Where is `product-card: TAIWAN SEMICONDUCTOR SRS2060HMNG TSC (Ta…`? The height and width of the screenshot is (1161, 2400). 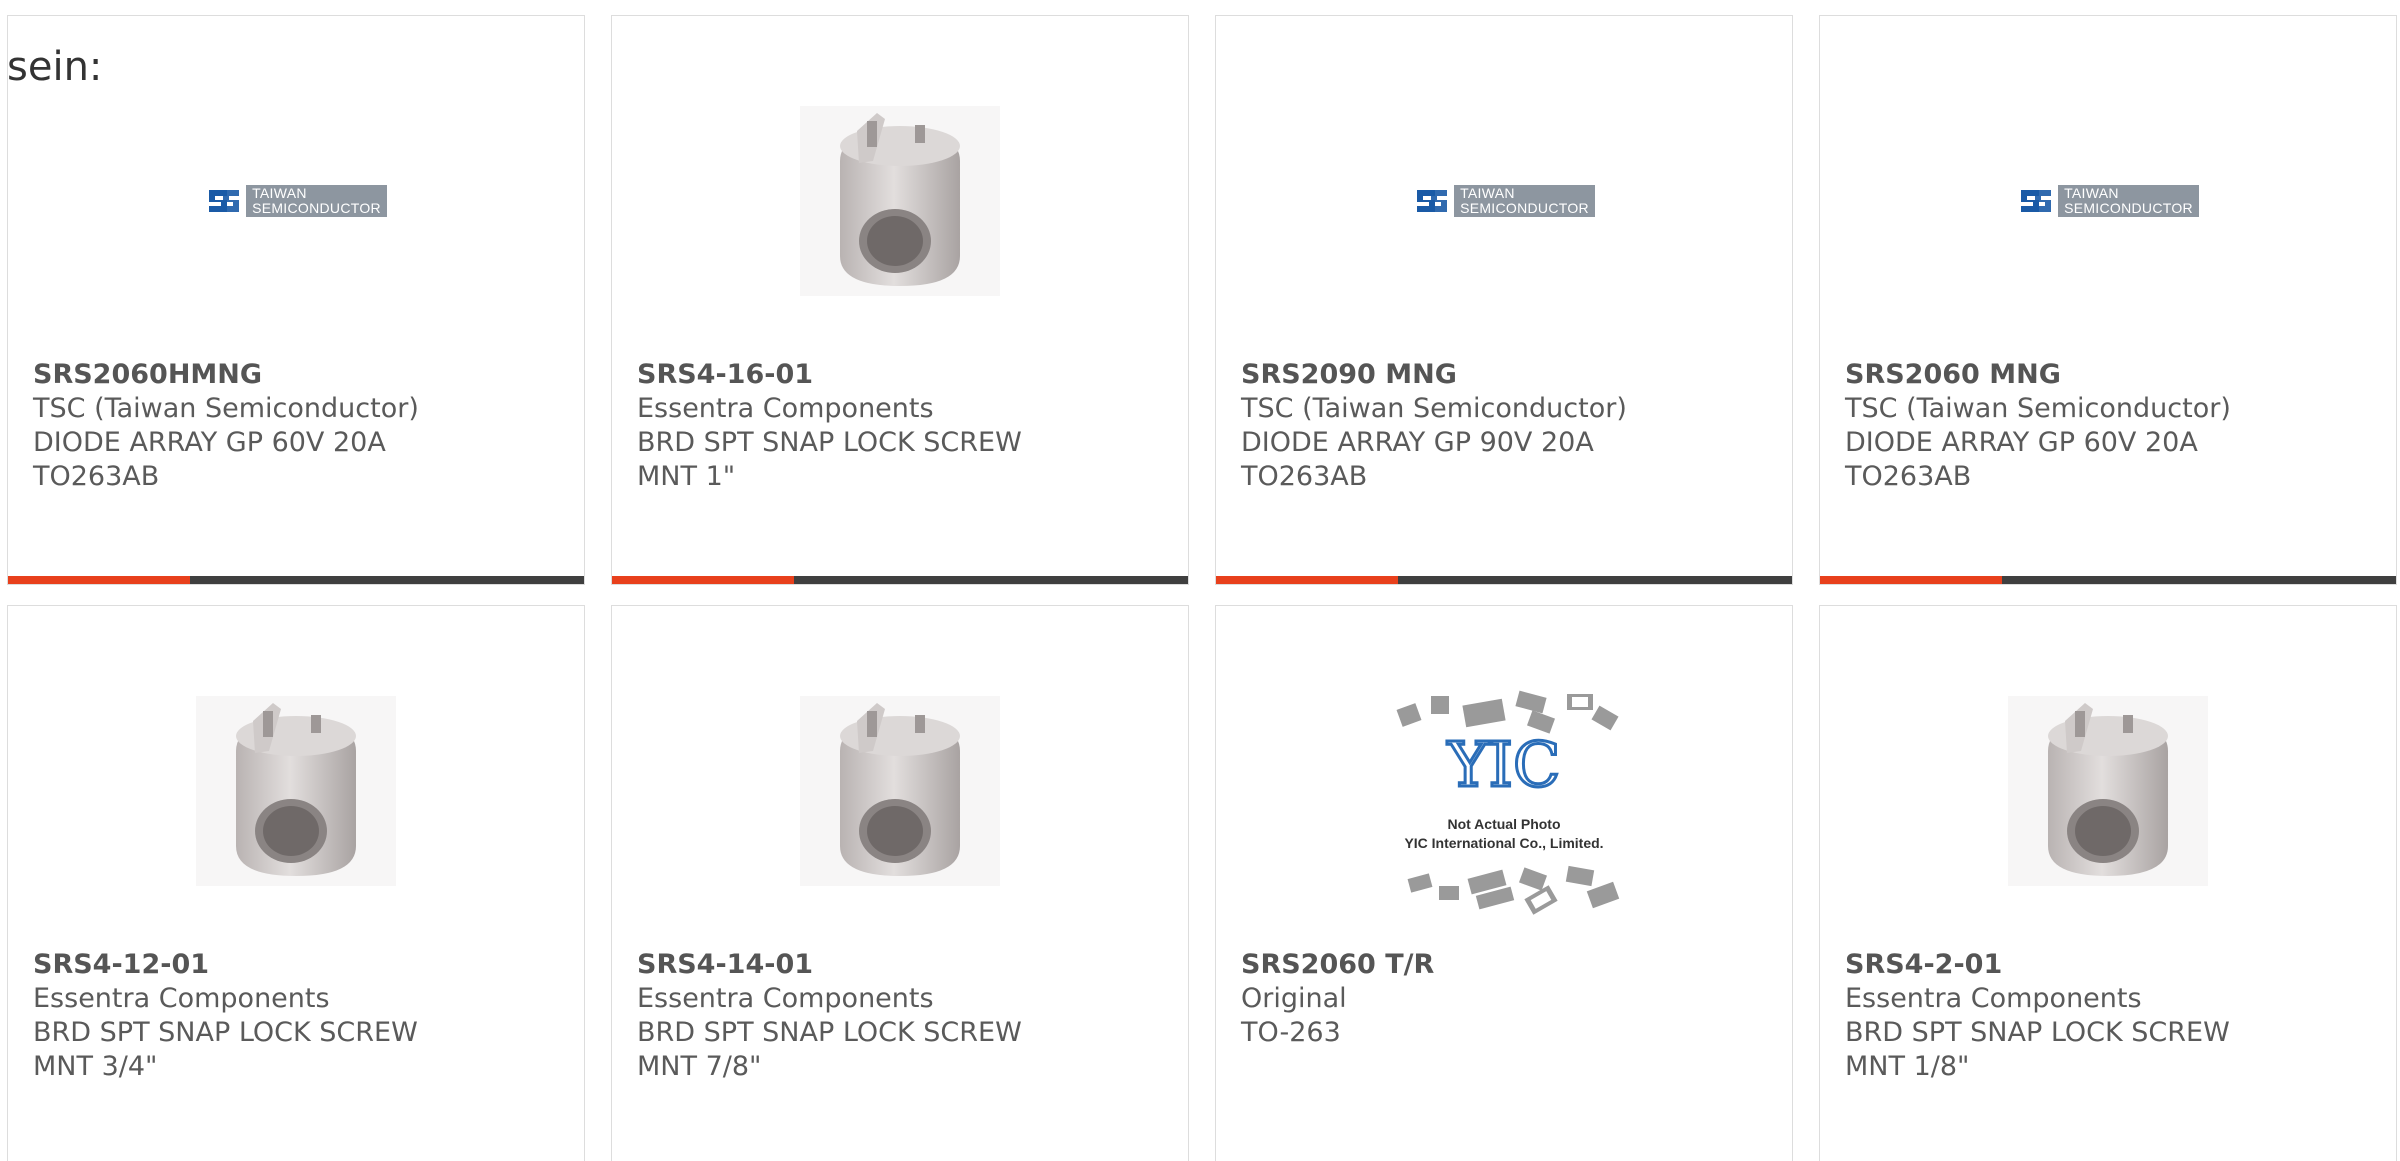
product-card: TAIWAN SEMICONDUCTOR SRS2060HMNG TSC (Ta… is located at coordinates (296, 300).